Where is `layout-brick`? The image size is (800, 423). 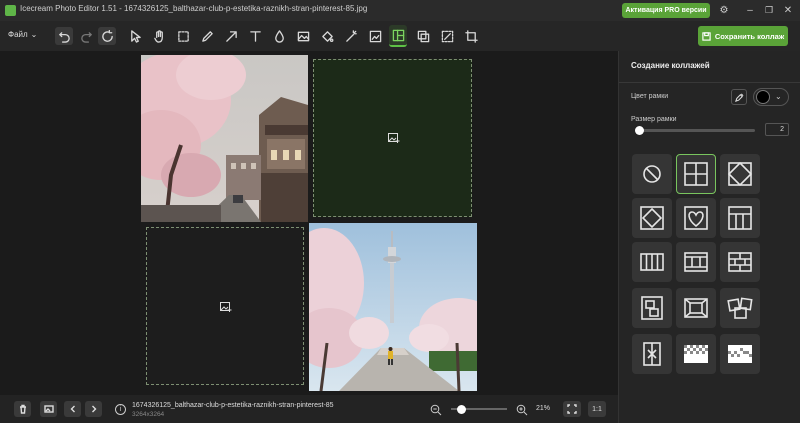
layout-brick is located at coordinates (740, 262).